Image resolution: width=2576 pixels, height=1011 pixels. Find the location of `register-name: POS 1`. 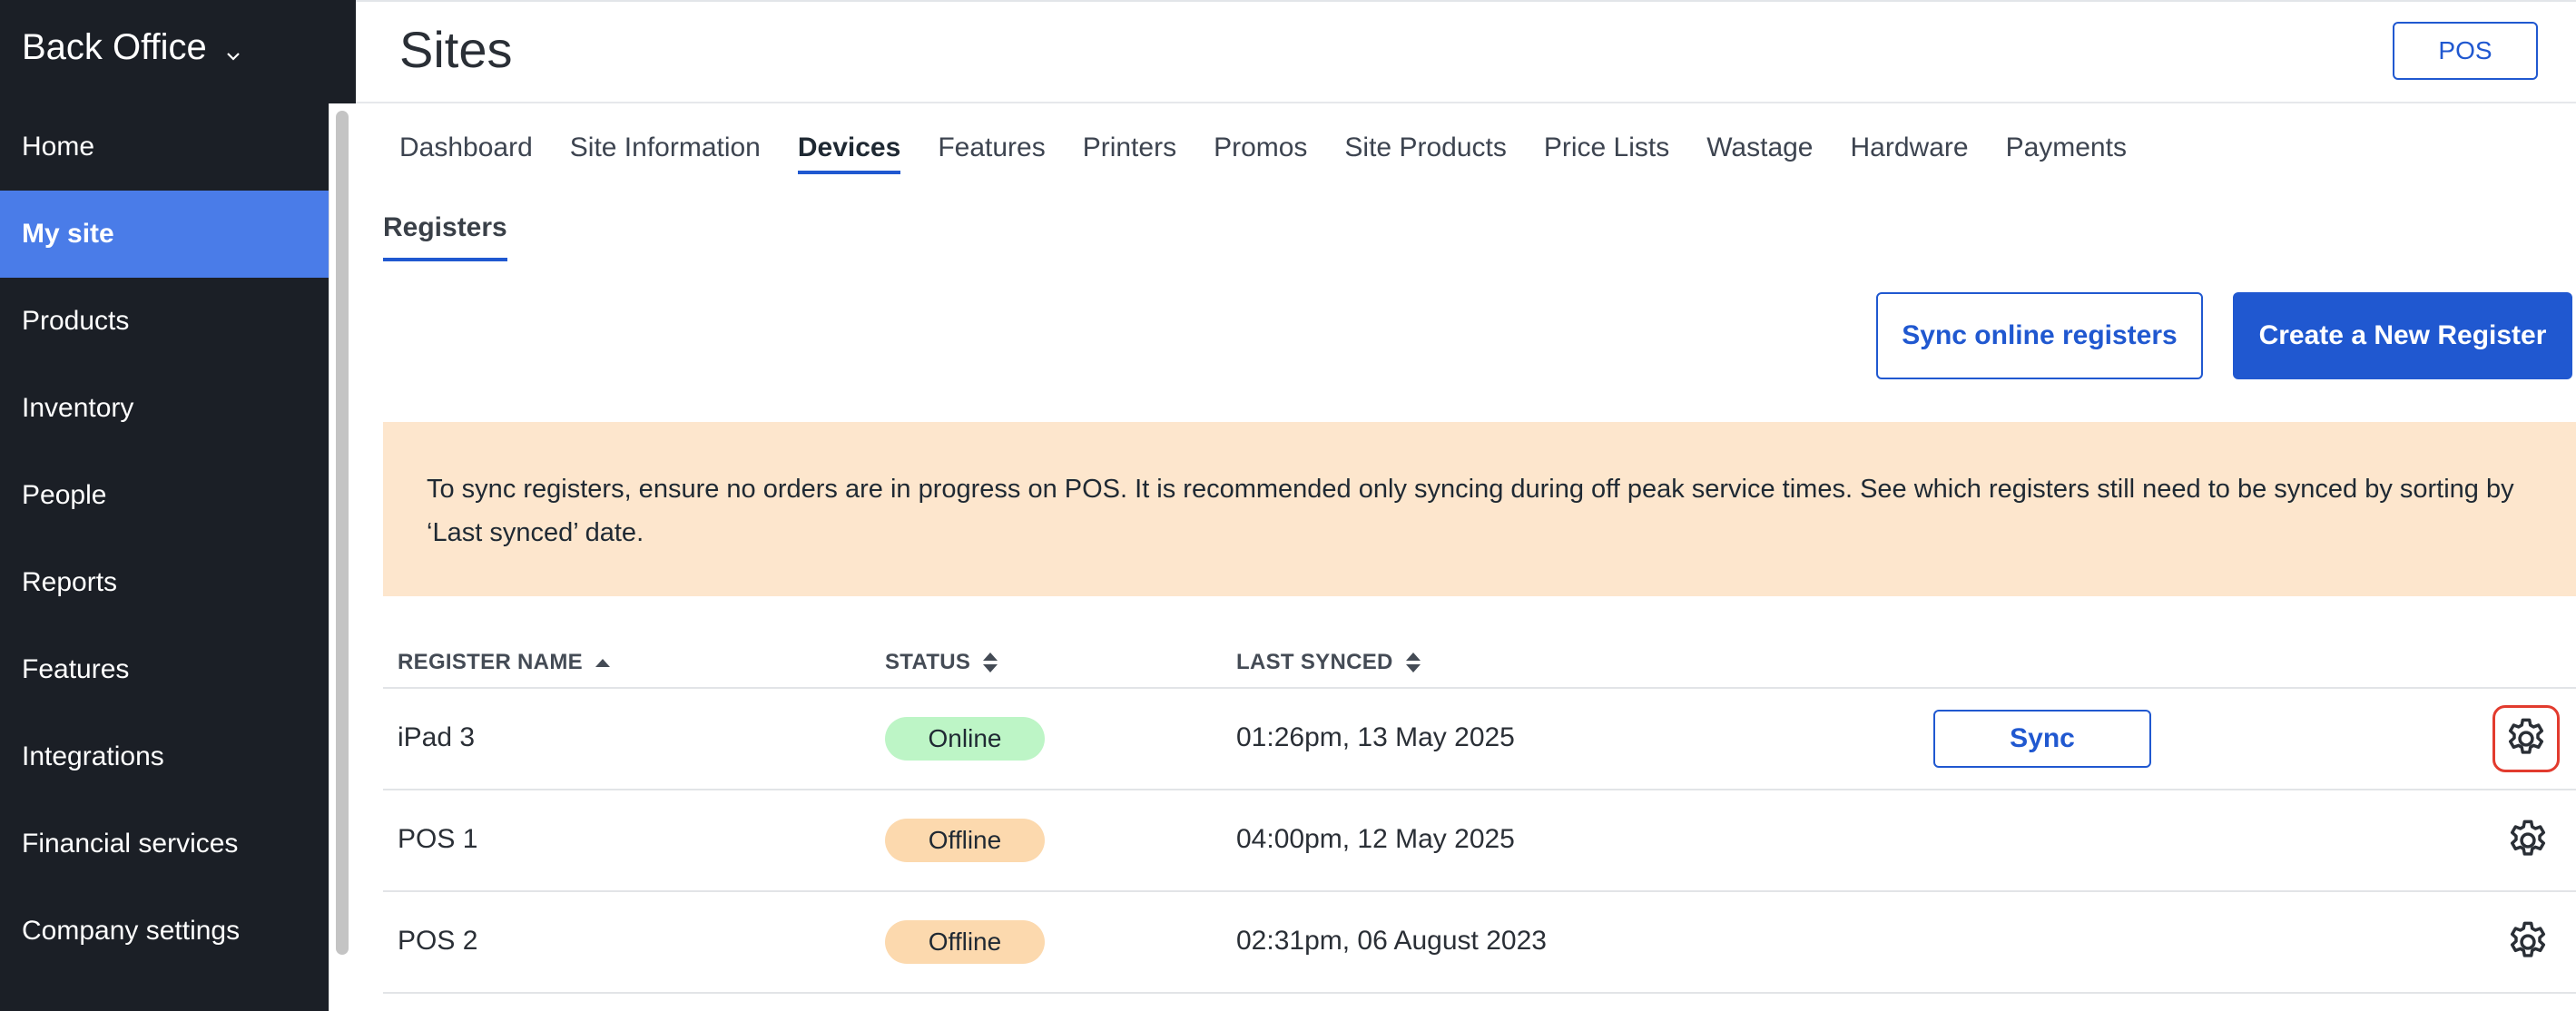

register-name: POS 1 is located at coordinates (438, 839).